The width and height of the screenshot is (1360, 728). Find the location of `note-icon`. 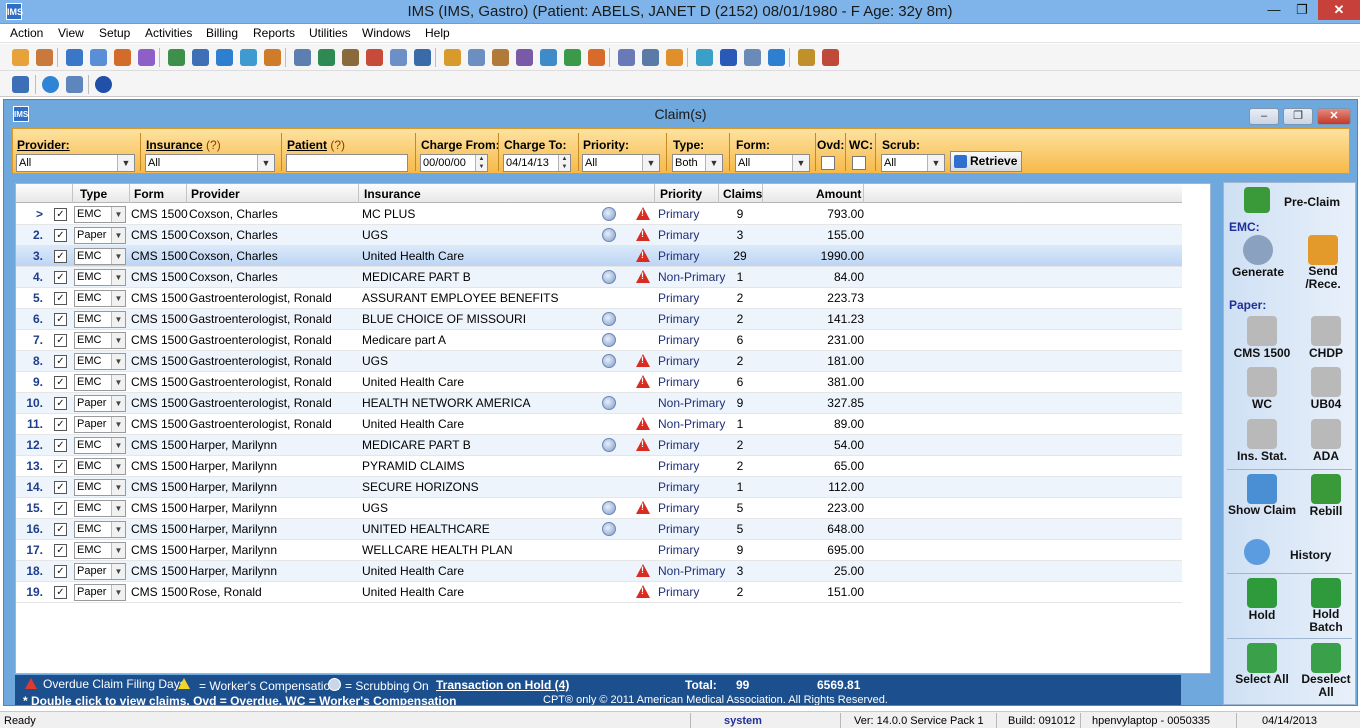

note-icon is located at coordinates (122, 57).